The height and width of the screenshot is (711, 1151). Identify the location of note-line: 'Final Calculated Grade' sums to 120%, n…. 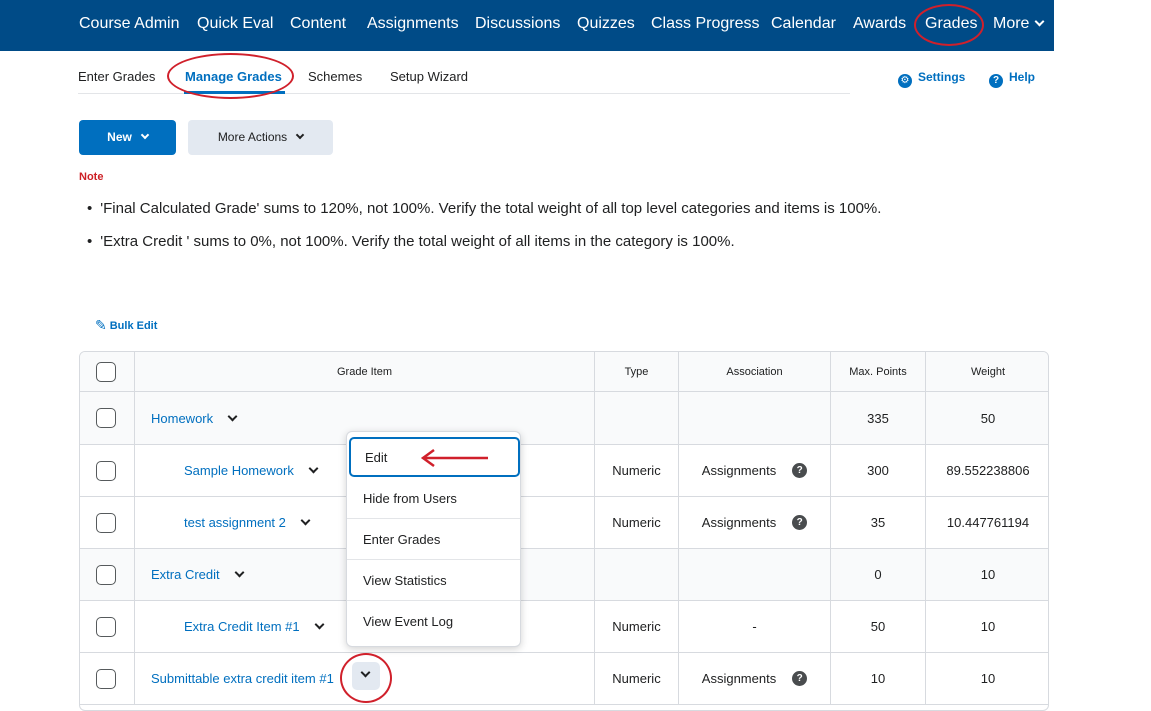
(484, 208).